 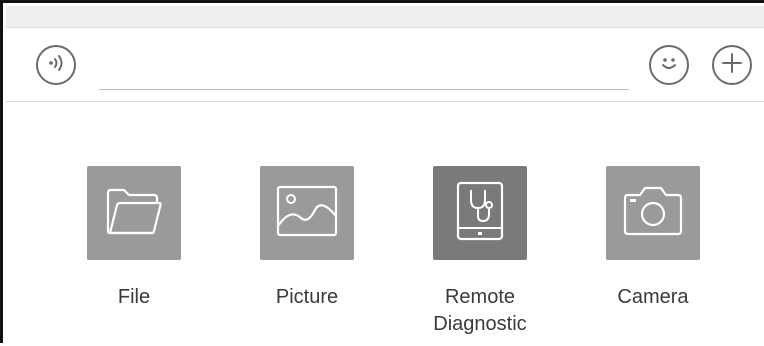 I want to click on remote-diagnostic-tile, so click(x=480, y=213).